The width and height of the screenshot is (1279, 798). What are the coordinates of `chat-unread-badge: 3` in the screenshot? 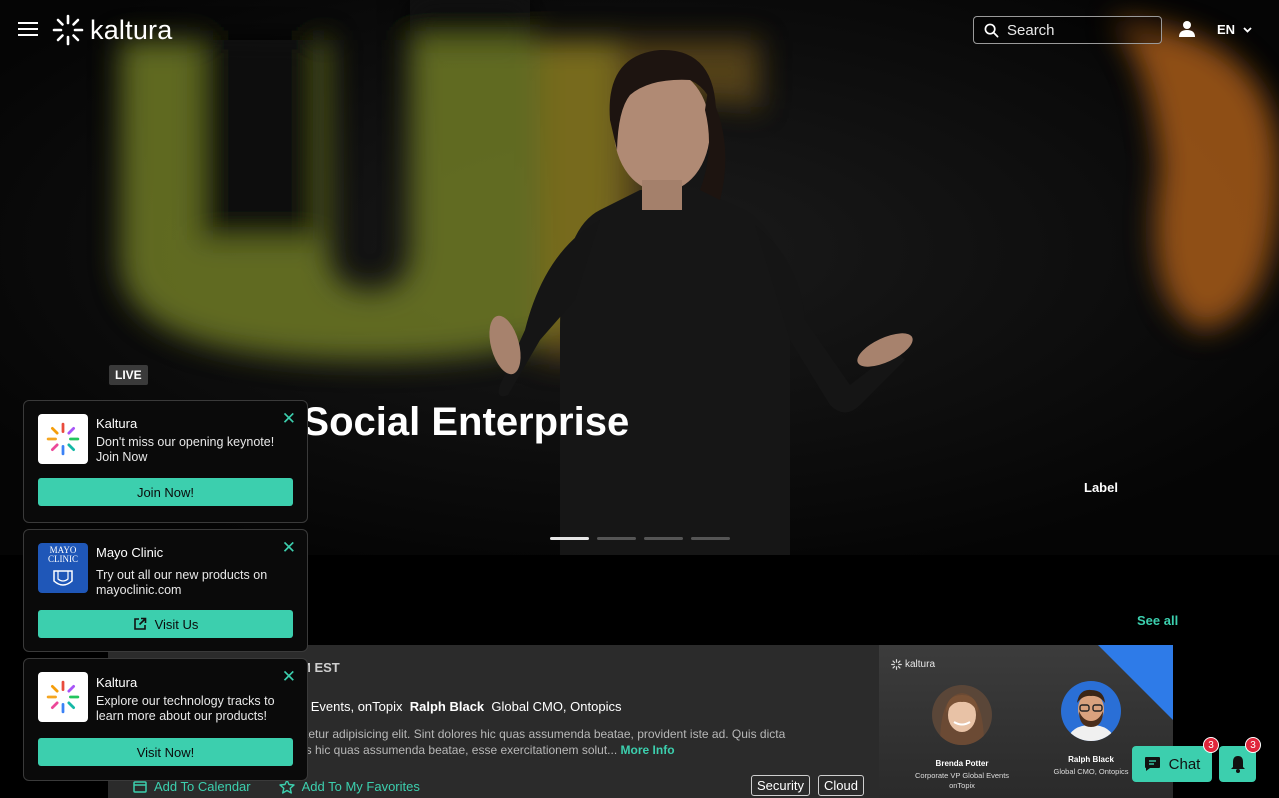 It's located at (1211, 745).